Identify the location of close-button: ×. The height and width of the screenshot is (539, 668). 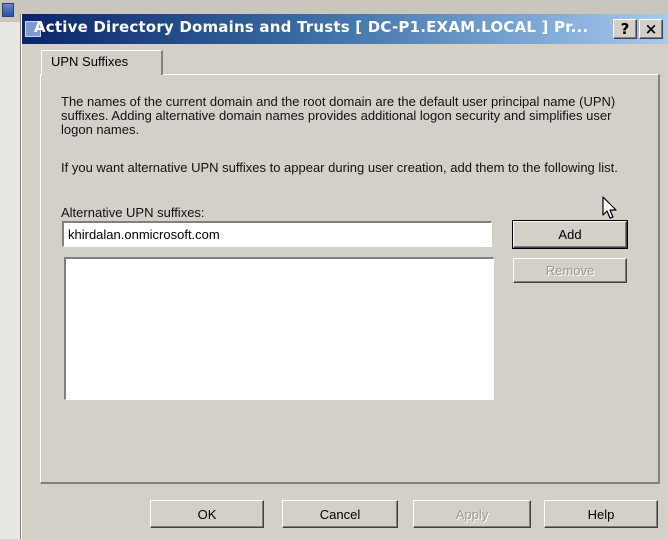
(651, 29).